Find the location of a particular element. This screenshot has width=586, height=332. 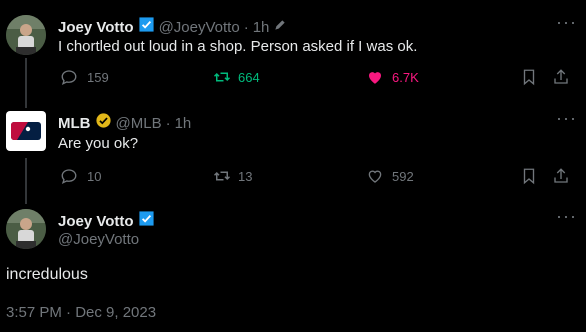

retweet-count: 13 is located at coordinates (245, 176).